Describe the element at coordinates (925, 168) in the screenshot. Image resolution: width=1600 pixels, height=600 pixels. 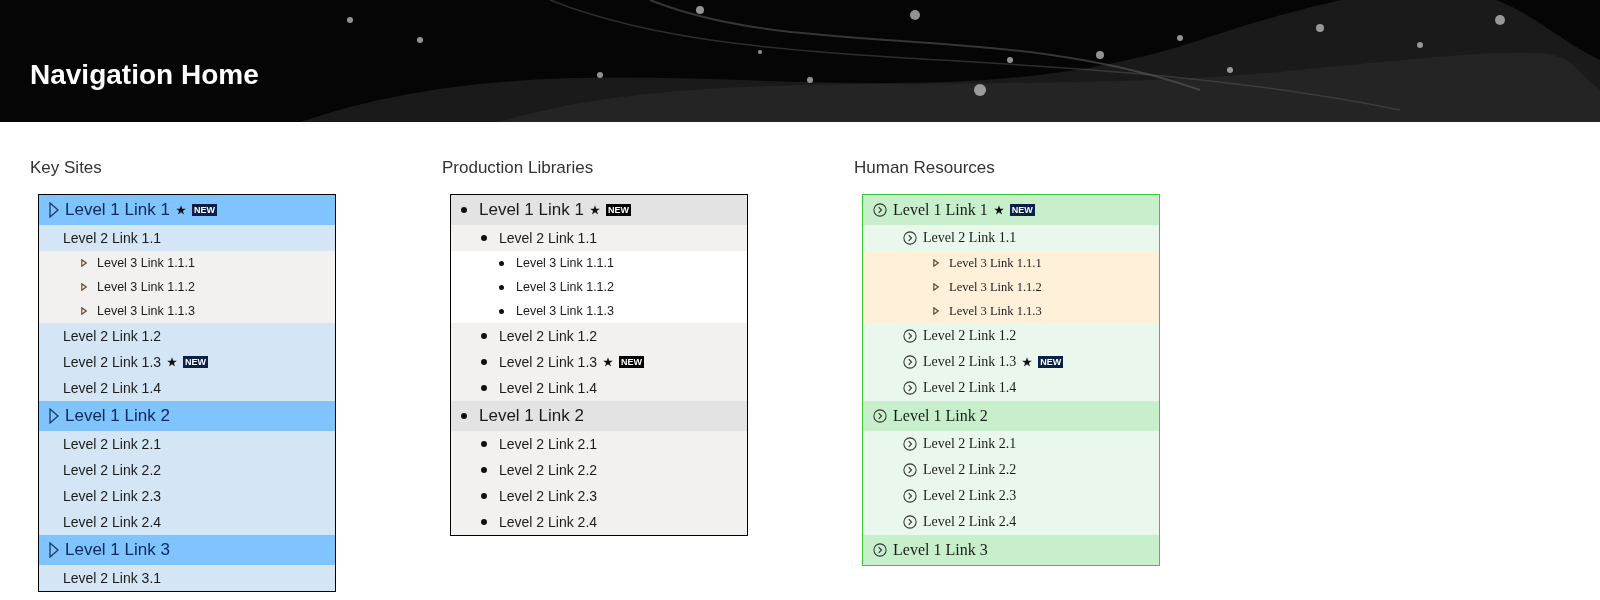
I see `section-heading: Human Resources` at that location.